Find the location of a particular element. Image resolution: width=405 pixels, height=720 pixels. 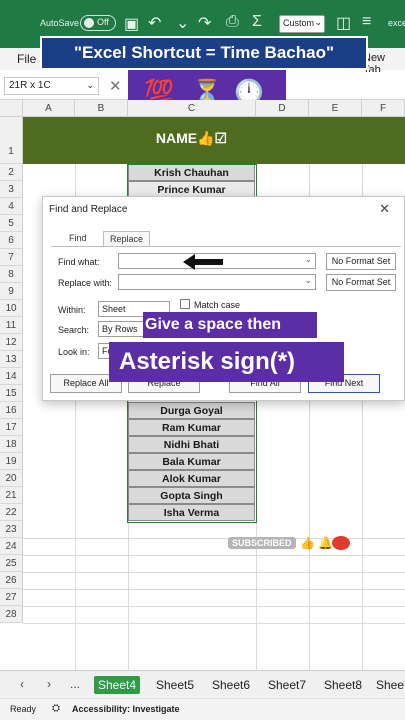

row-header: 9 is located at coordinates (11, 291).